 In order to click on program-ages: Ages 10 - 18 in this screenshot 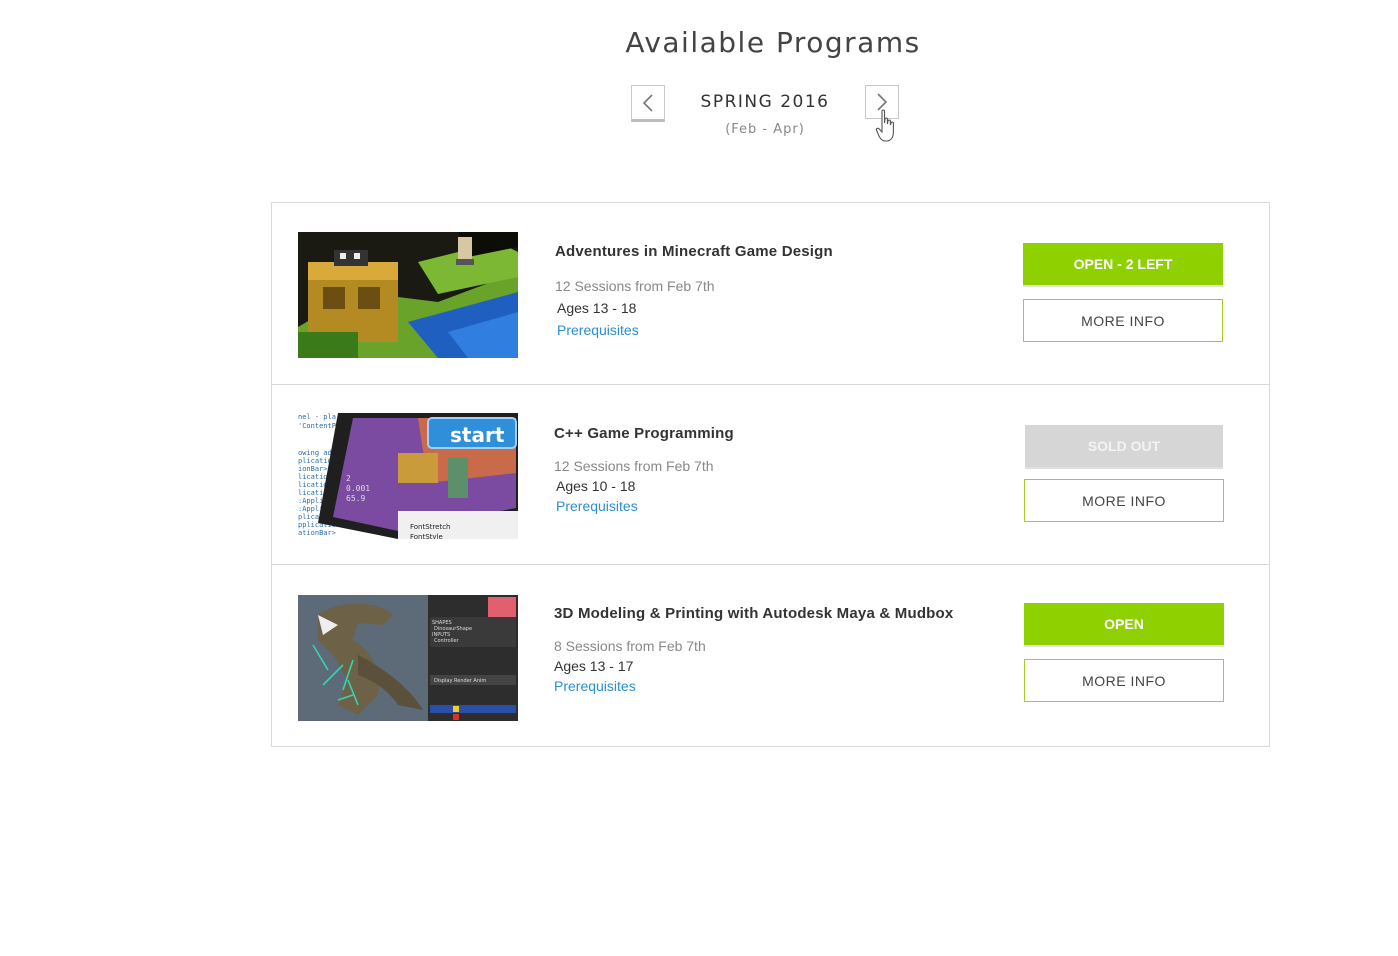, I will do `click(596, 486)`.